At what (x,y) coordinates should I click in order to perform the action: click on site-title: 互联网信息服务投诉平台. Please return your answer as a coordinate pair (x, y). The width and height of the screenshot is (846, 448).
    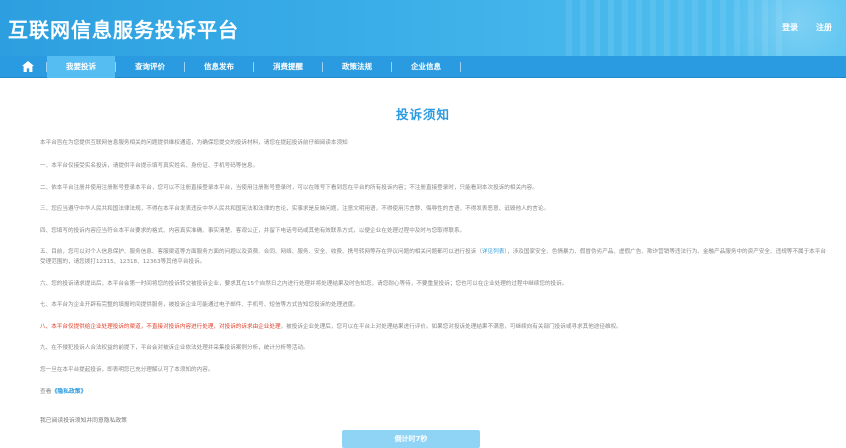
    Looking at the image, I should click on (123, 30).